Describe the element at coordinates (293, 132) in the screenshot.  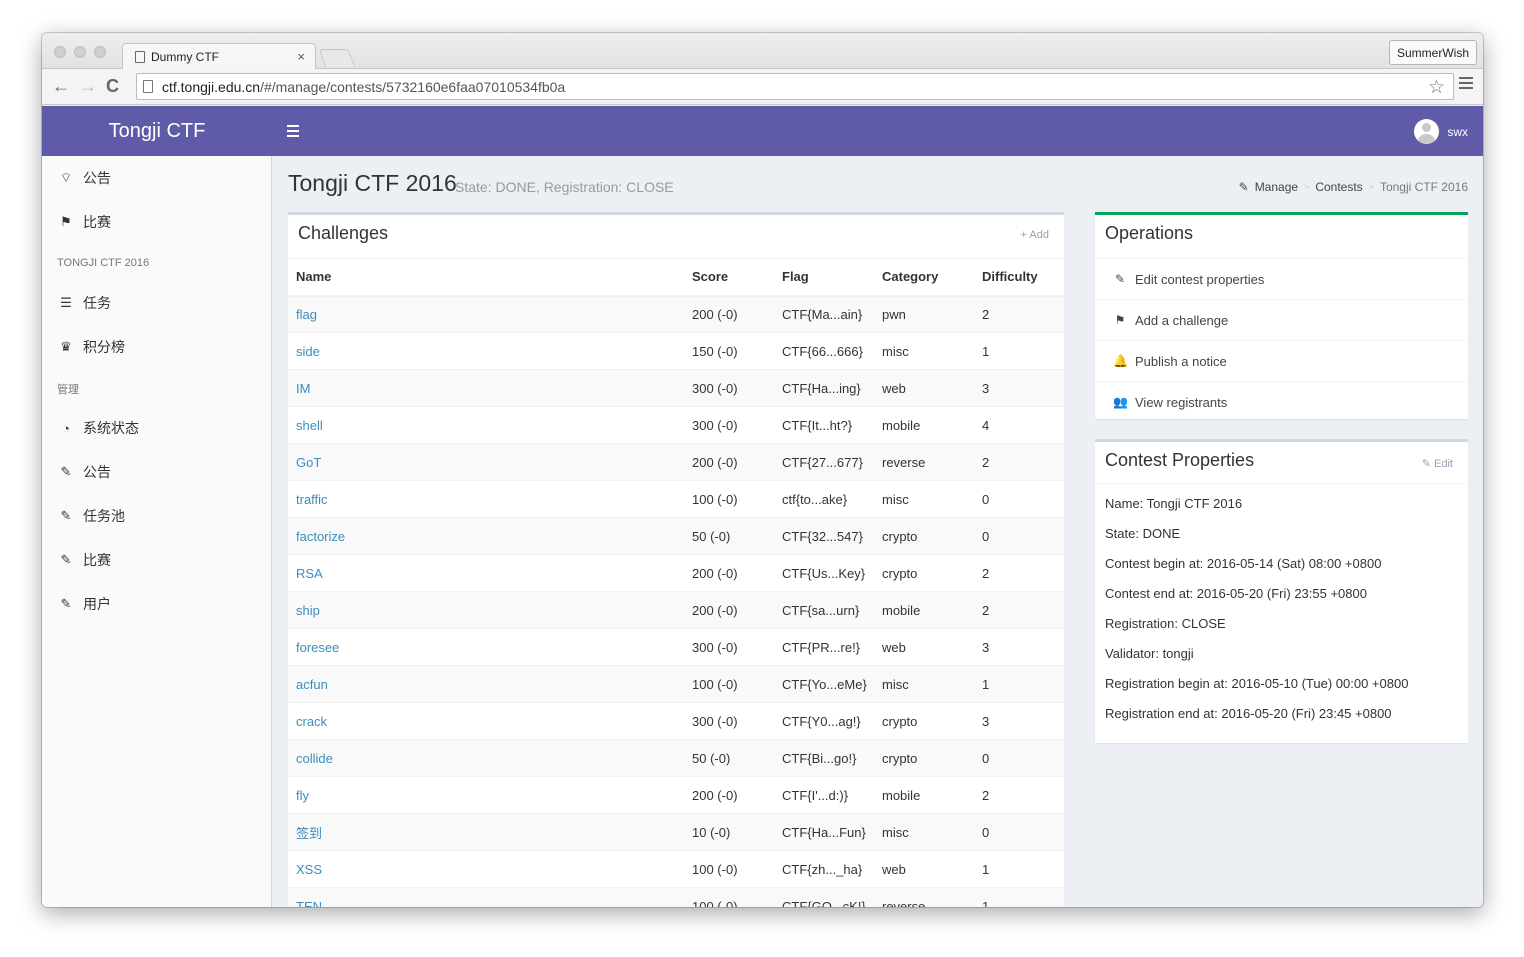
I see `sidebar-toggle-icon` at that location.